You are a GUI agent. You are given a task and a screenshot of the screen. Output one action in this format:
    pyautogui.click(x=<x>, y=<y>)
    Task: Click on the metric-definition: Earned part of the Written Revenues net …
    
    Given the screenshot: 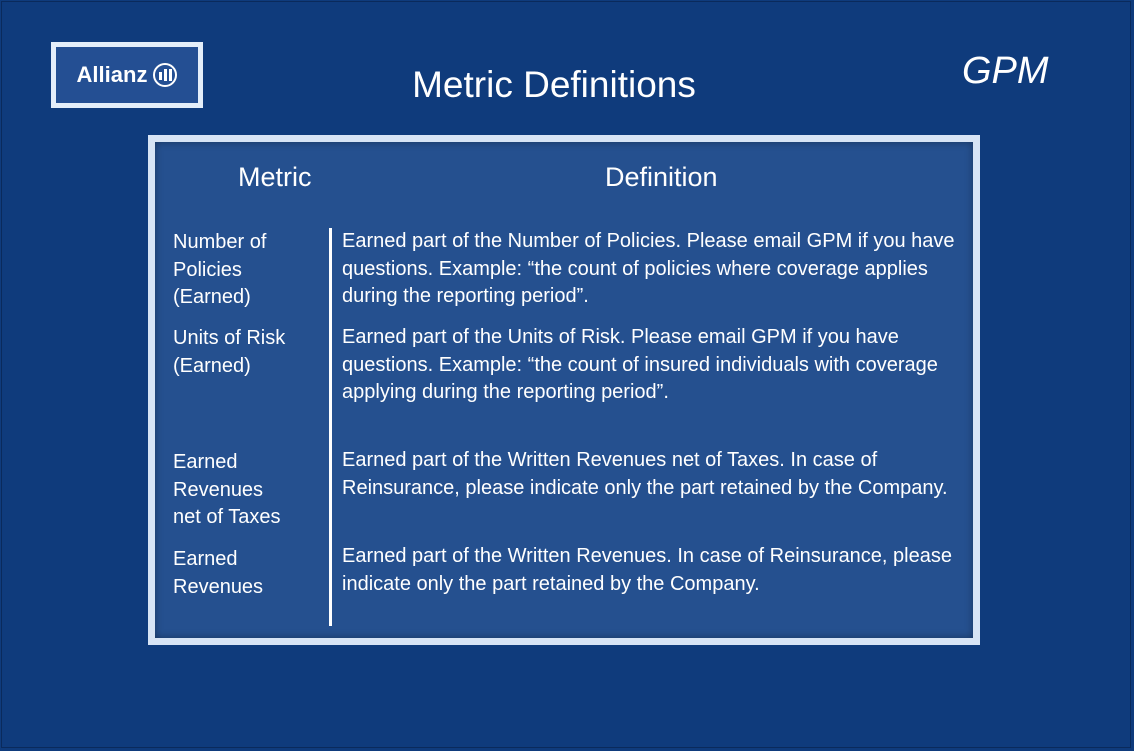 What is the action you would take?
    pyautogui.click(x=645, y=474)
    